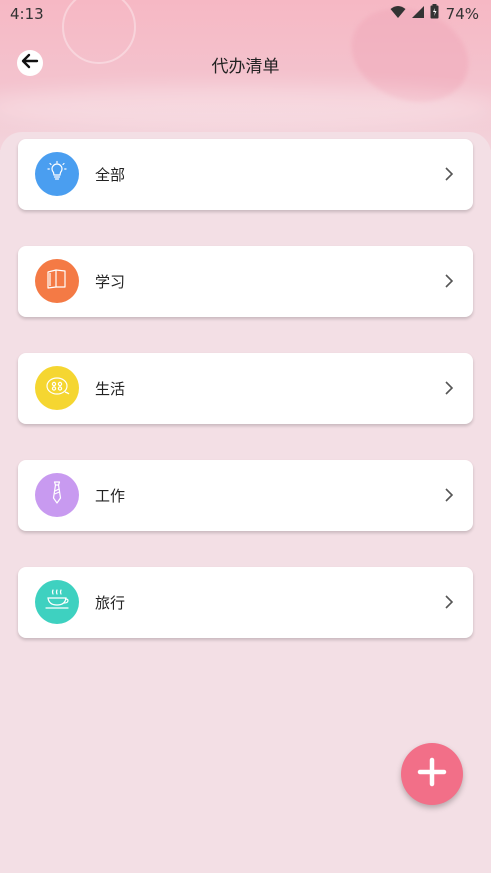 This screenshot has height=873, width=491. I want to click on decor-haze, so click(245, 107).